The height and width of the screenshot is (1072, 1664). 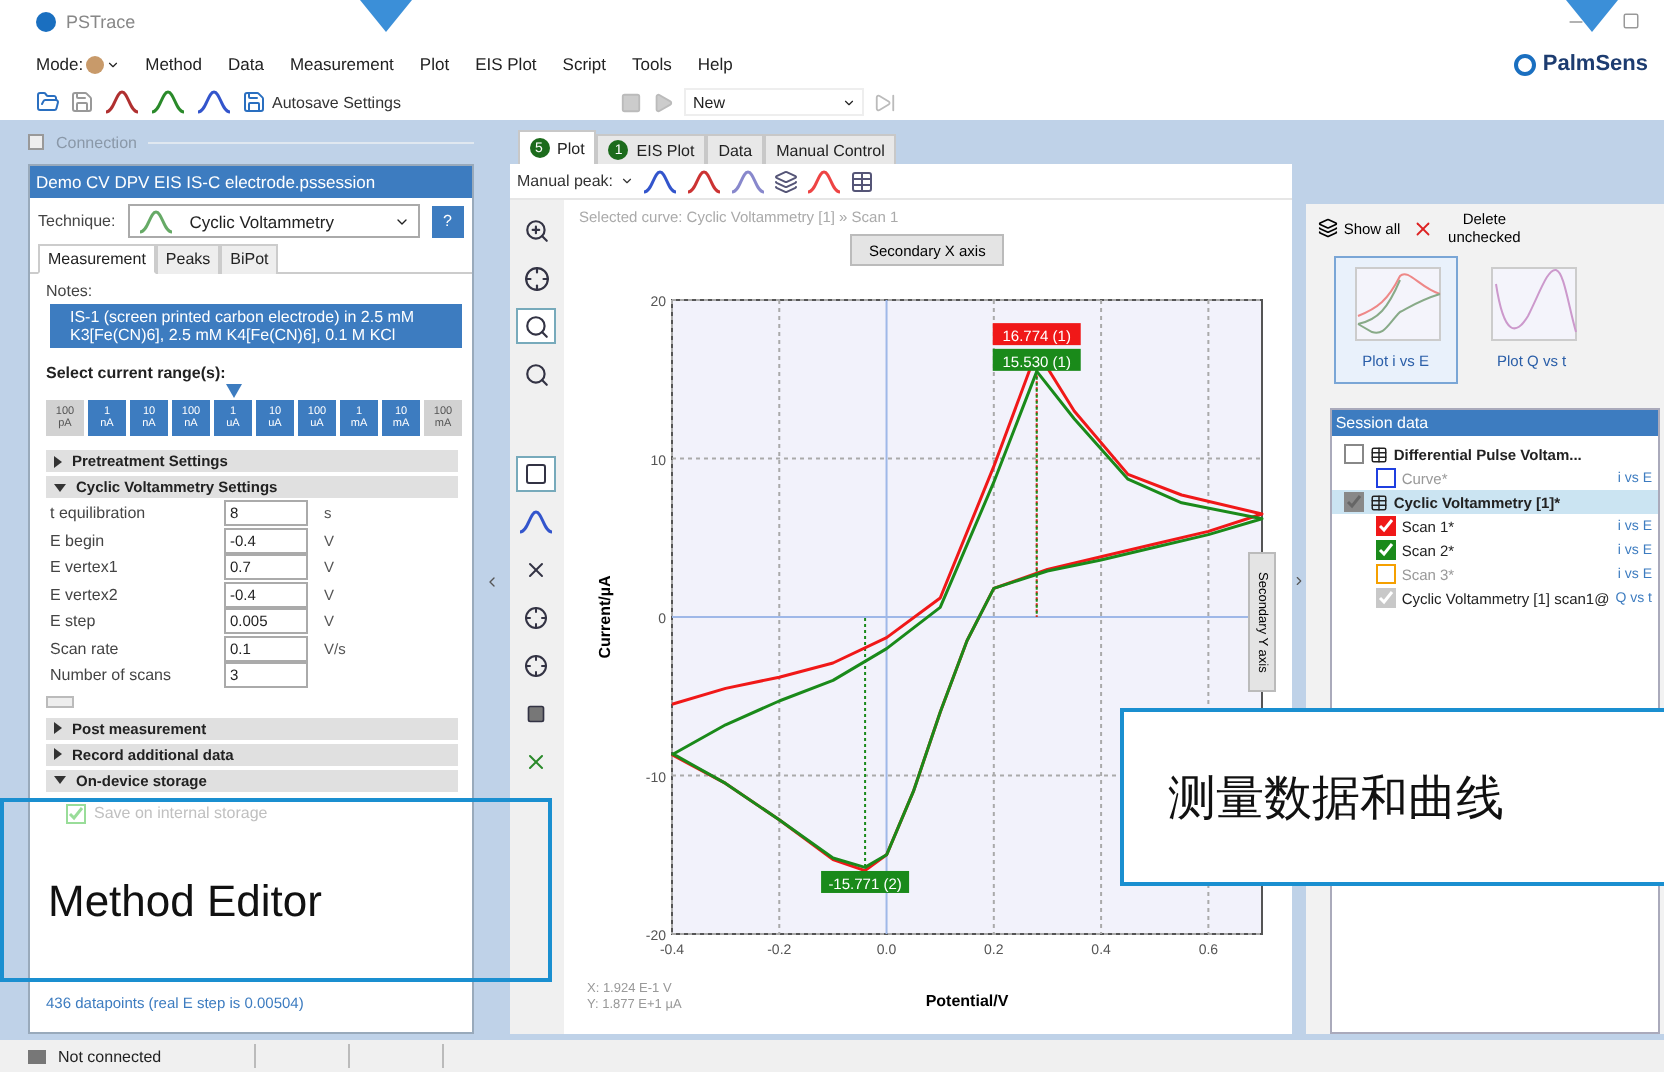 I want to click on session-file-title: Demo CV DPV EIS IS-C electrode.pssession, so click(x=251, y=182).